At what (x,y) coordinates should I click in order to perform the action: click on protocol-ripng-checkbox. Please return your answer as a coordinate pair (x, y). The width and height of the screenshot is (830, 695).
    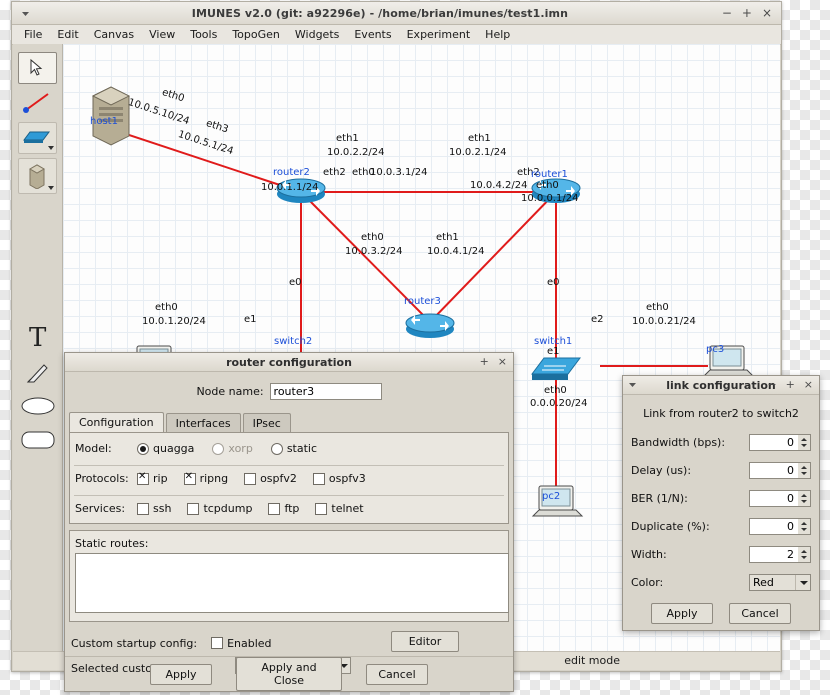
    Looking at the image, I should click on (189, 478).